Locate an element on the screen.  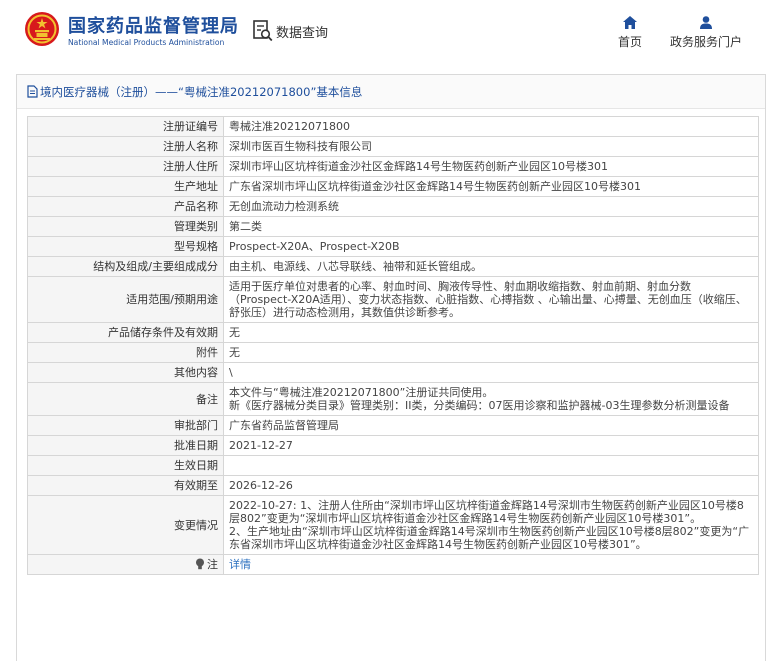
field-value: 粤械注准20212071800 is located at coordinates (491, 126).